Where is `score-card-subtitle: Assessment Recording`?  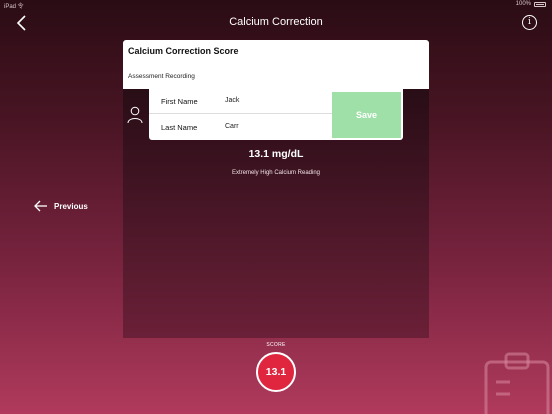 score-card-subtitle: Assessment Recording is located at coordinates (161, 76).